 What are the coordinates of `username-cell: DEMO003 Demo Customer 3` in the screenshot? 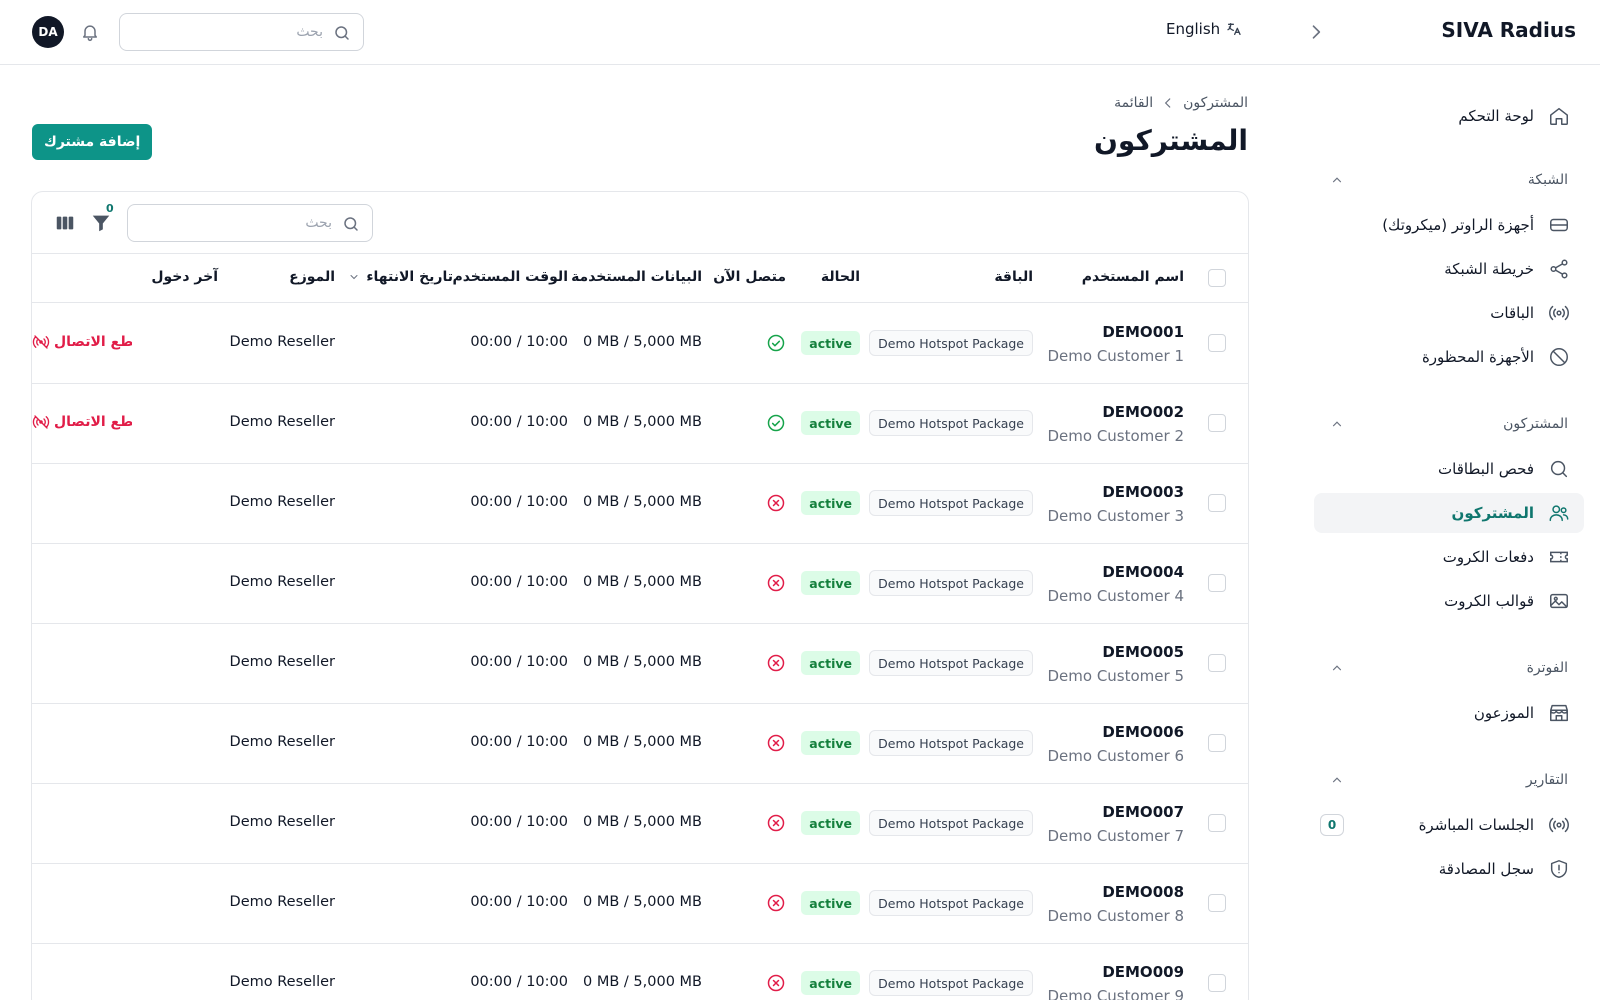 It's located at (1115, 504).